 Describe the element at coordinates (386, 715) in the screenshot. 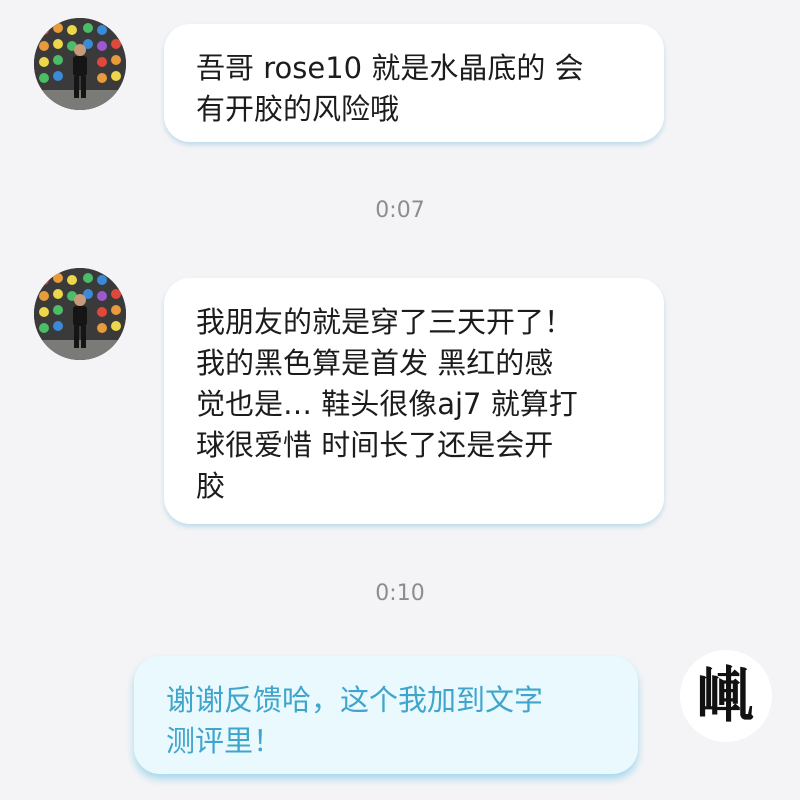

I see `message-bubble-outgoing: 谢谢反馈哈，这个我加到文字 测评里！` at that location.